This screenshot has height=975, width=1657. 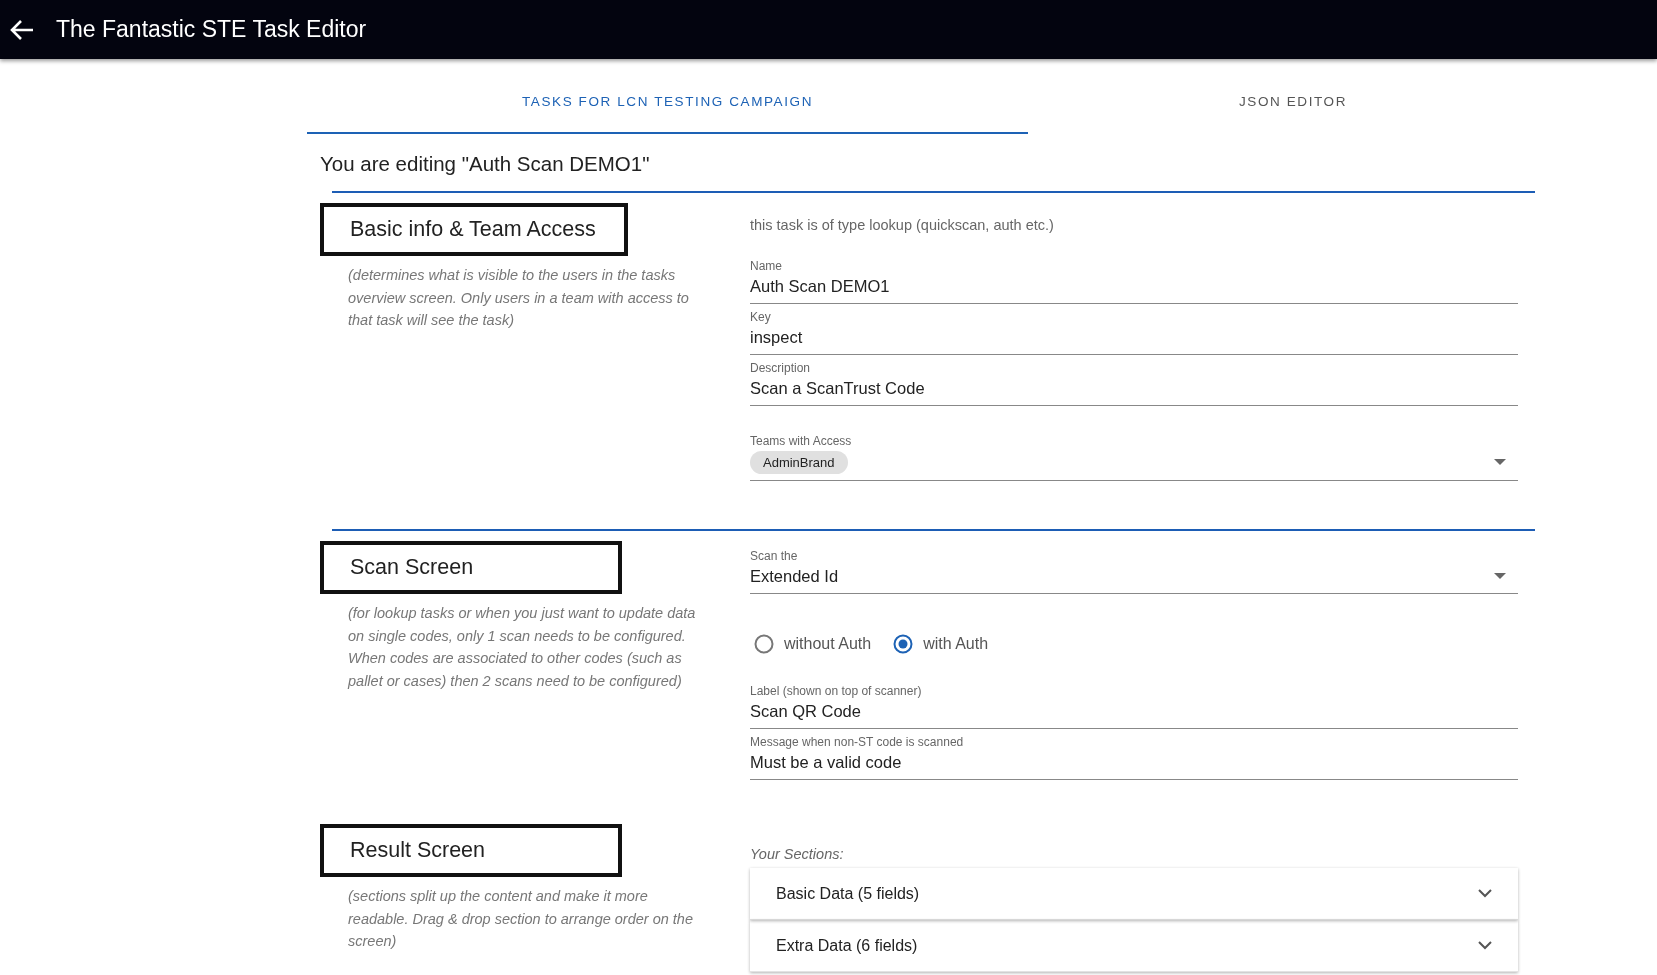 I want to click on text-field: inspect, so click(x=1134, y=340).